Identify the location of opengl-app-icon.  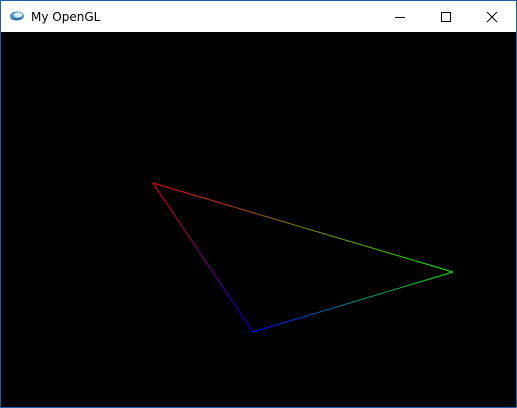
(17, 16).